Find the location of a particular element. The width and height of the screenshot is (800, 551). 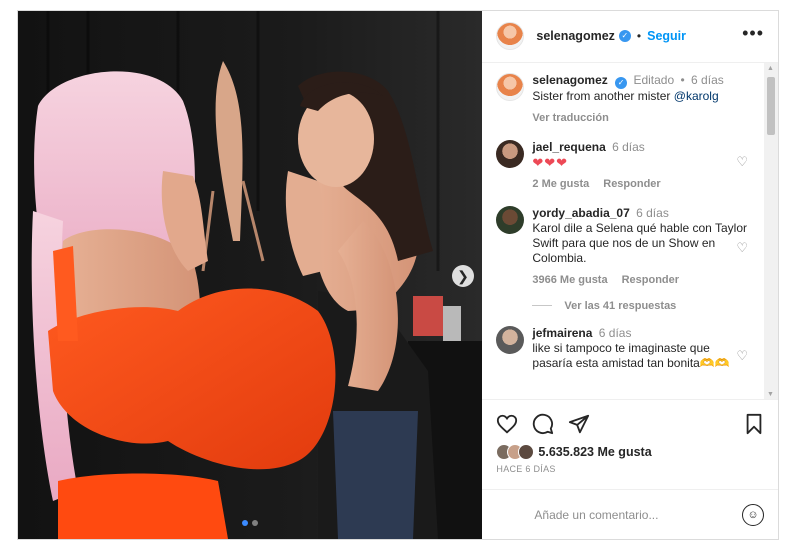

author-username: selenagomez is located at coordinates (575, 36).